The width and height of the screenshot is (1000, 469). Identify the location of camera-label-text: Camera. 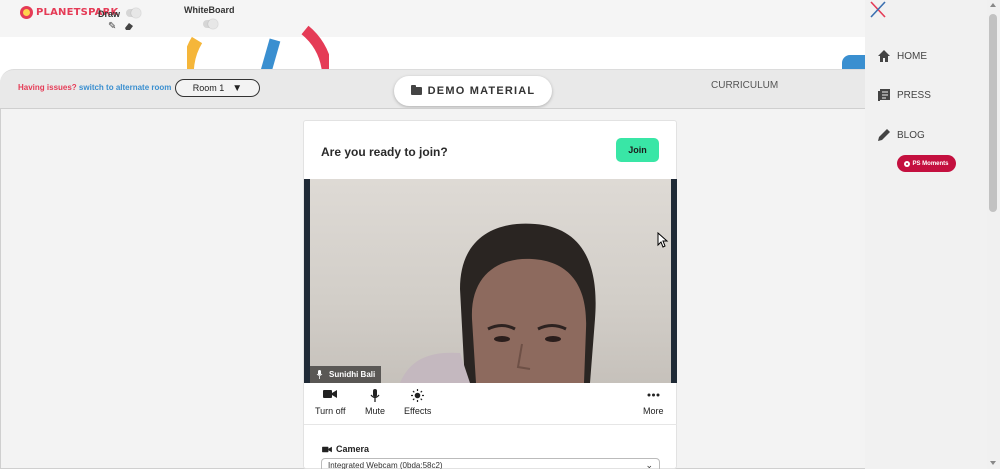
(353, 449).